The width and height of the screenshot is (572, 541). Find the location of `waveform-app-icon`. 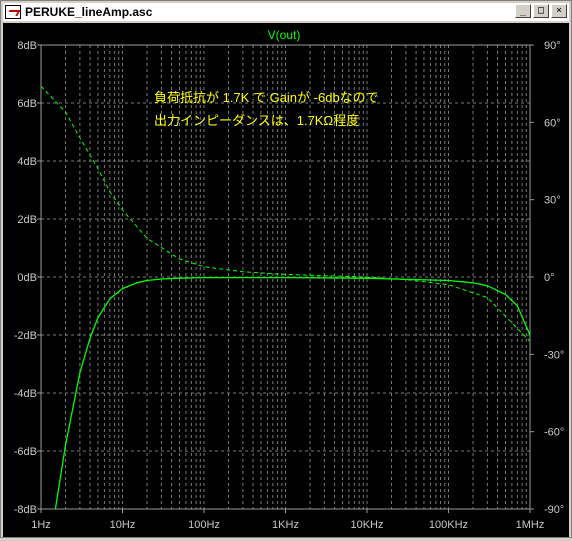

waveform-app-icon is located at coordinates (13, 12).